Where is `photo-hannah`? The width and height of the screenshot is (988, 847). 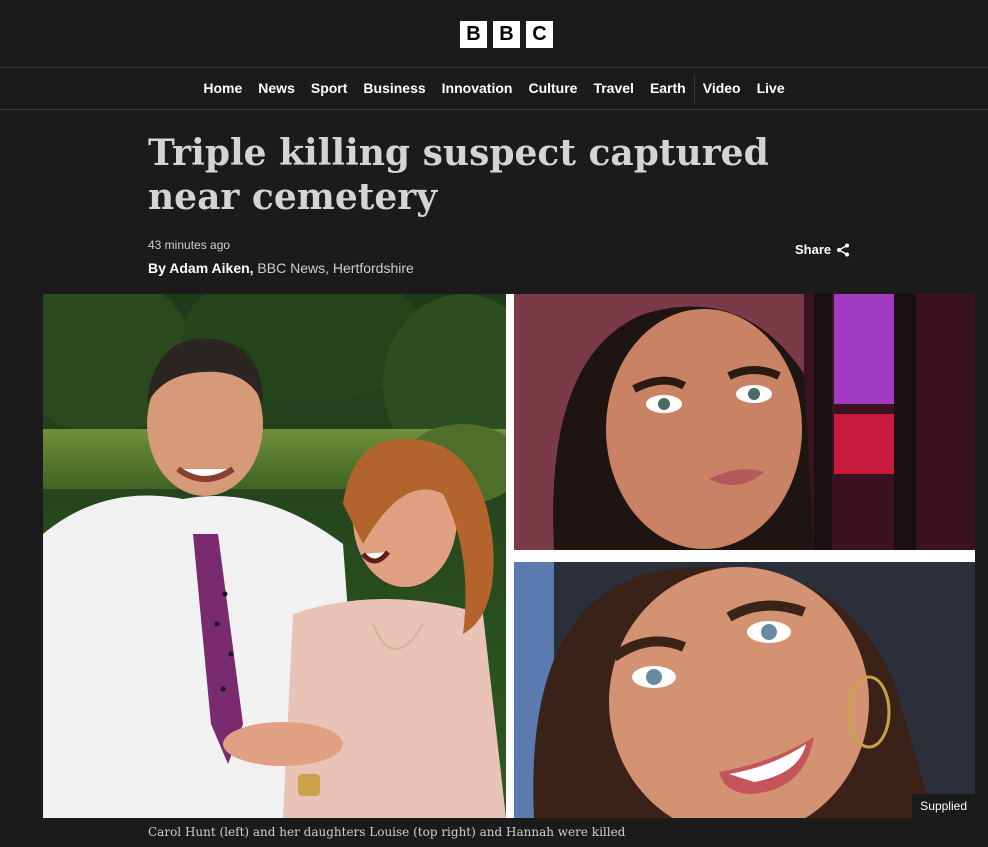
photo-hannah is located at coordinates (744, 690).